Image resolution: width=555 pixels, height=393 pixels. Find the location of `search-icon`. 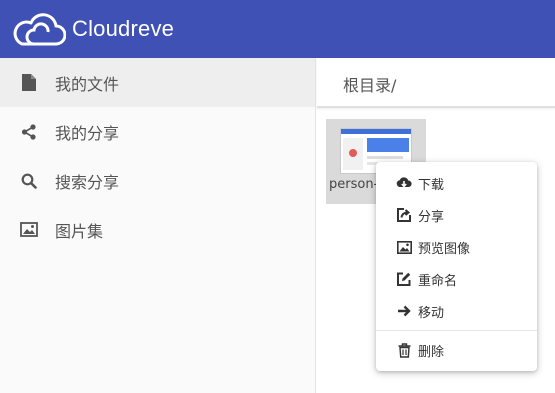

search-icon is located at coordinates (29, 181).